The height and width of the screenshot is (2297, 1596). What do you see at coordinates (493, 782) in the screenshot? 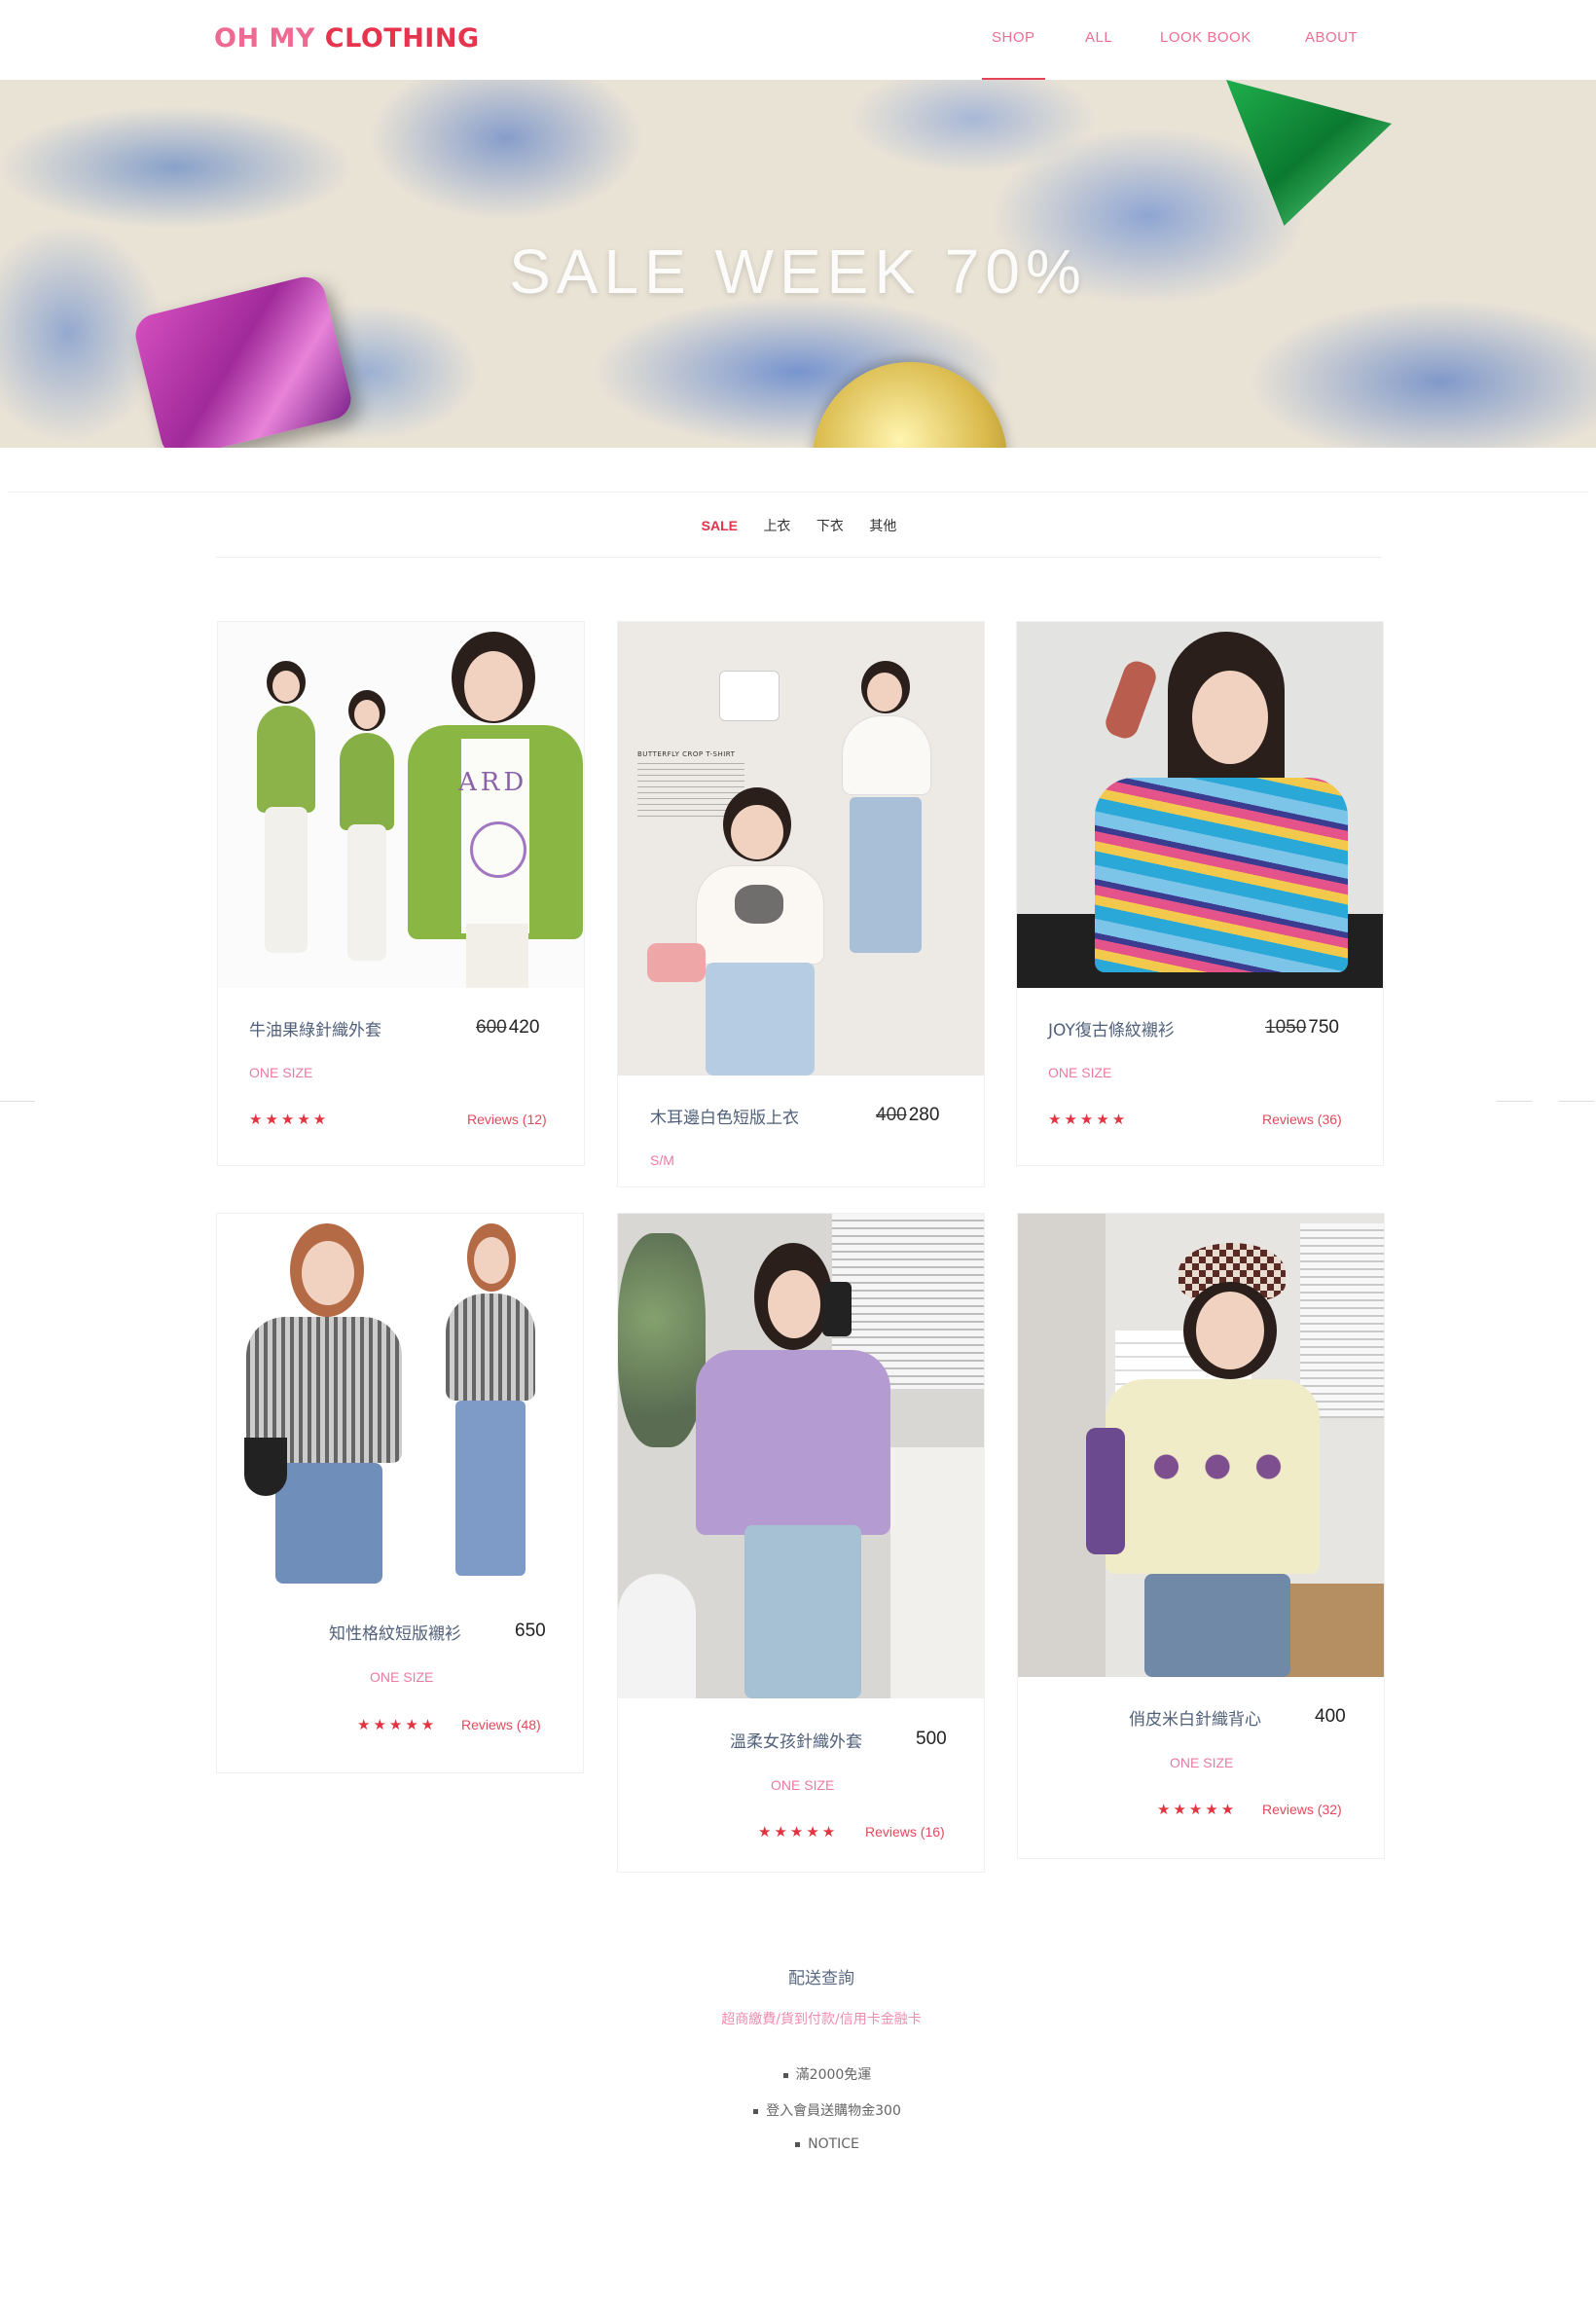
I see `shirt-print-text: ARD` at bounding box center [493, 782].